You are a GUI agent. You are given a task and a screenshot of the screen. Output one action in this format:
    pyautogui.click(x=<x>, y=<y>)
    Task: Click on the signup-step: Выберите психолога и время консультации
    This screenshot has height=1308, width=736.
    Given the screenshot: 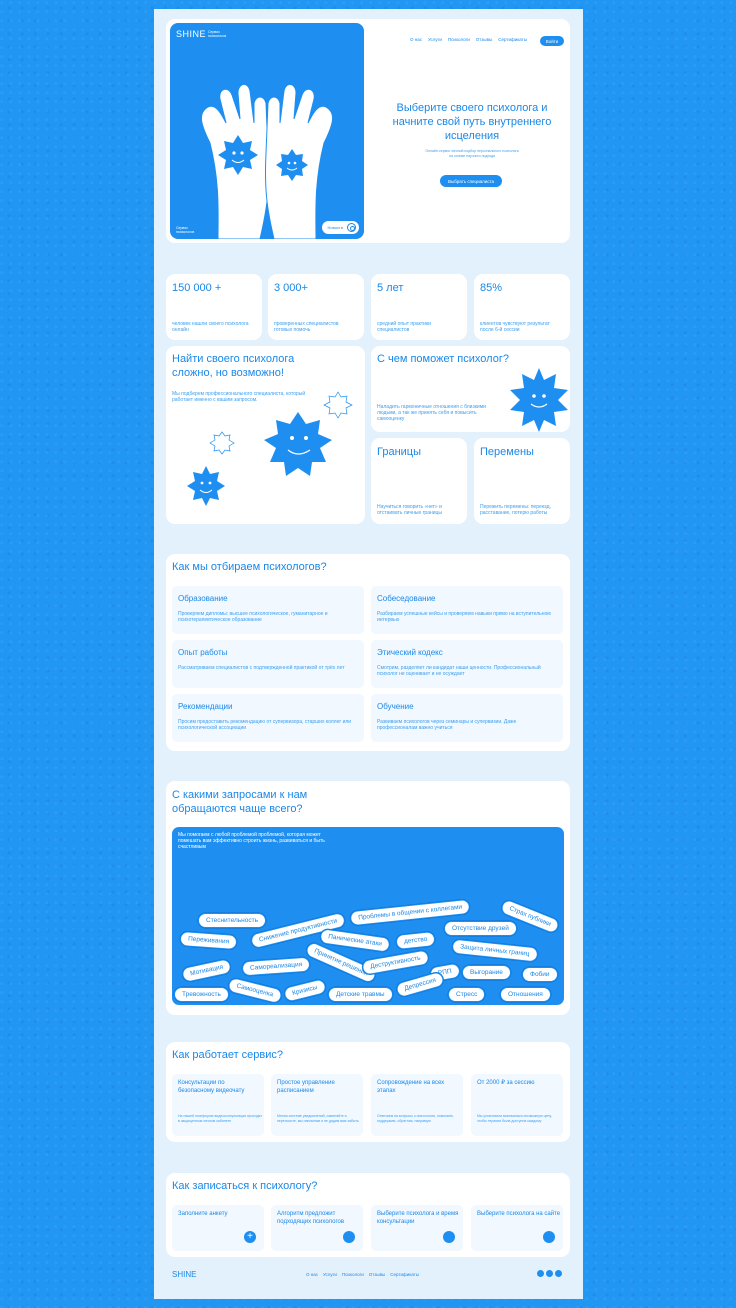 What is the action you would take?
    pyautogui.click(x=417, y=1228)
    